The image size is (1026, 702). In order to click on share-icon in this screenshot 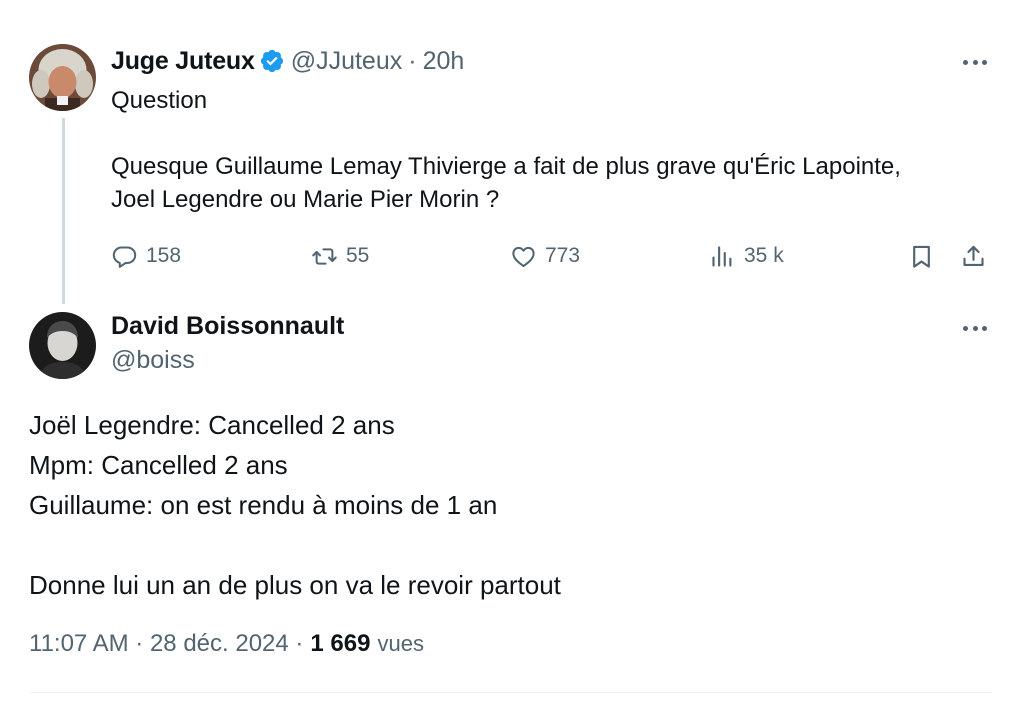, I will do `click(973, 255)`.